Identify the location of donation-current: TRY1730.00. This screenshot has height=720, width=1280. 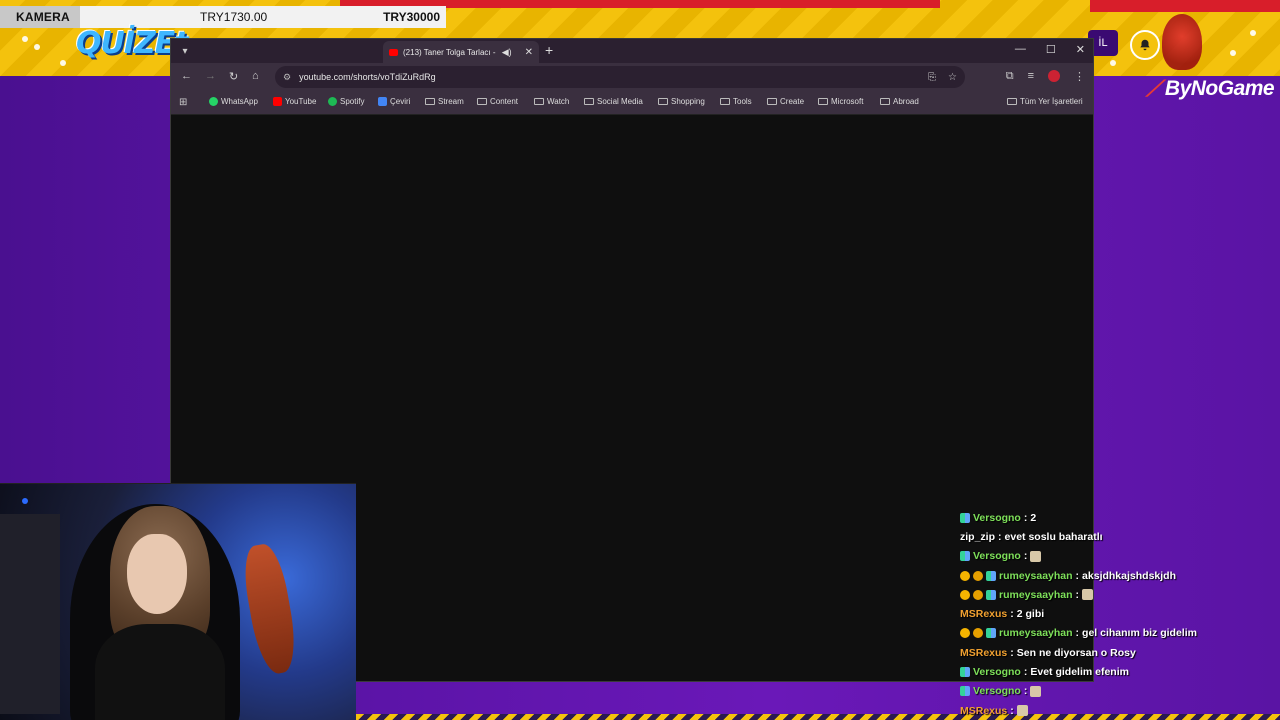
(234, 17).